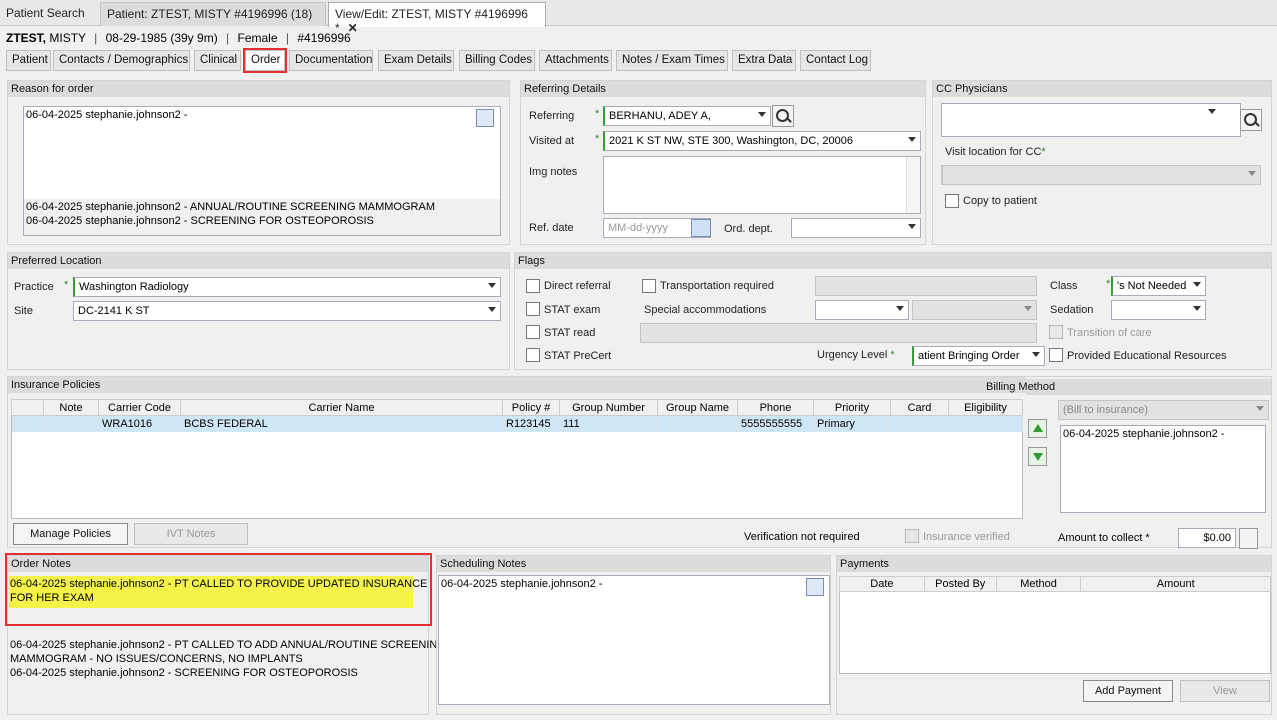  Describe the element at coordinates (531, 423) in the screenshot. I see `table-cell: R123145` at that location.